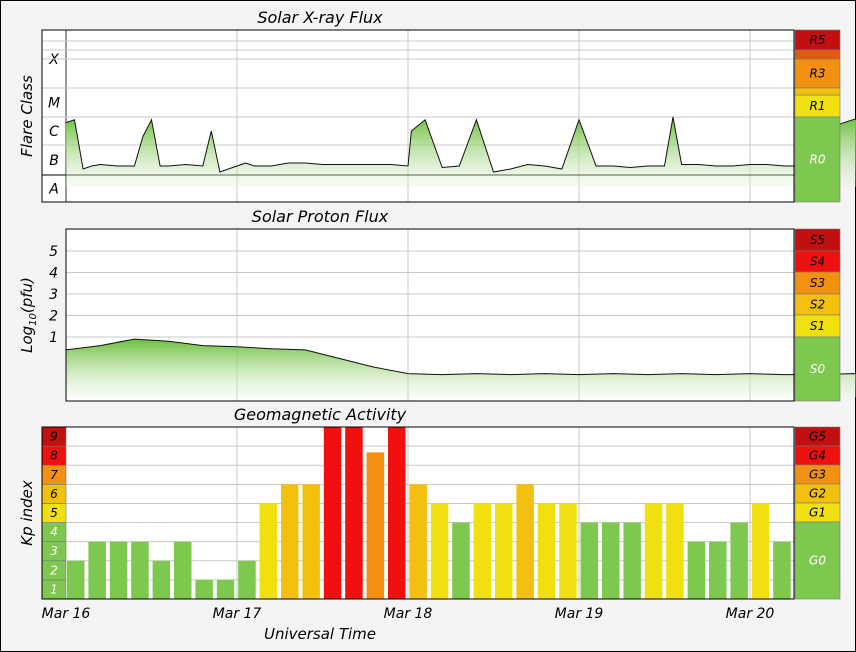  I want to click on xray-ylabel: Flare Class, so click(27, 116).